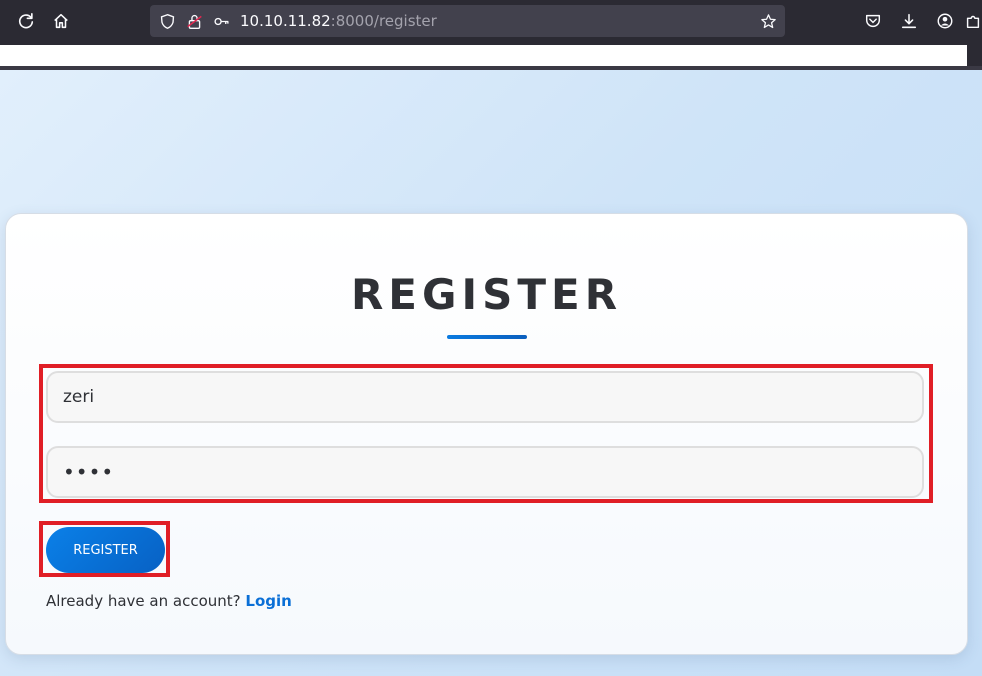 Image resolution: width=982 pixels, height=676 pixels. What do you see at coordinates (61, 21) in the screenshot?
I see `home-icon` at bounding box center [61, 21].